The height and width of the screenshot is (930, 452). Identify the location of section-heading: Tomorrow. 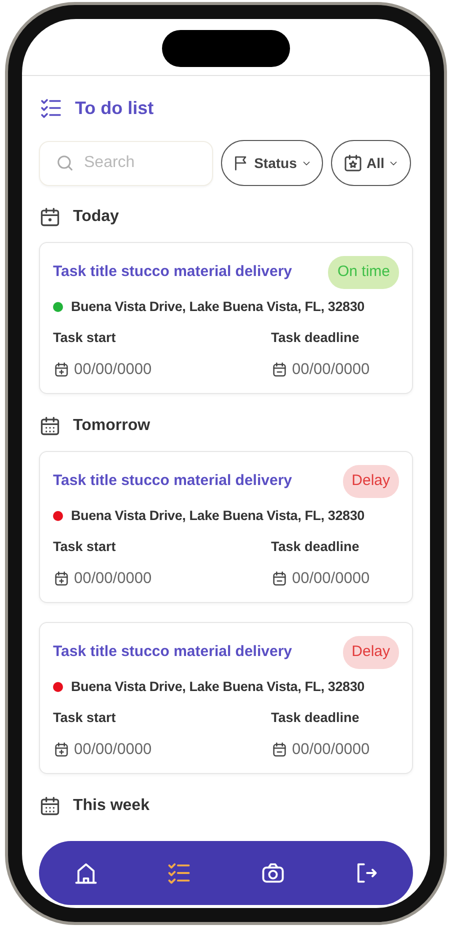
(111, 426).